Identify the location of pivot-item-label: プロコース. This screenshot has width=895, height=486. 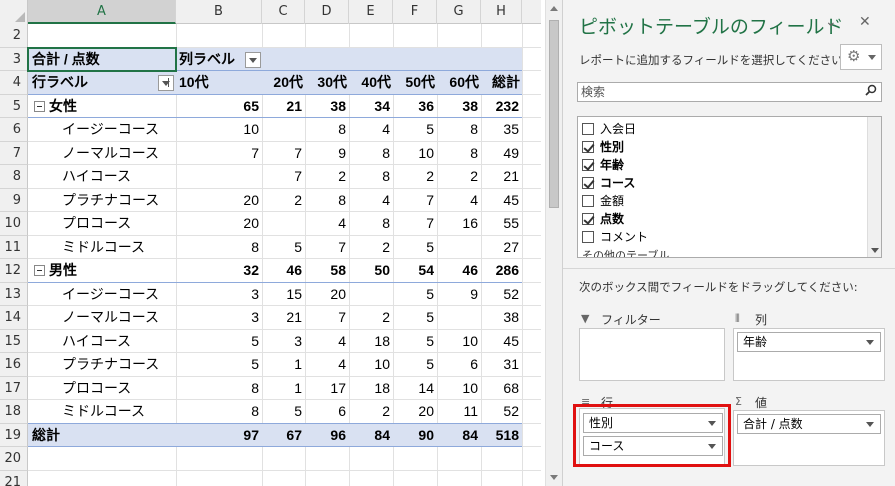
(127, 224).